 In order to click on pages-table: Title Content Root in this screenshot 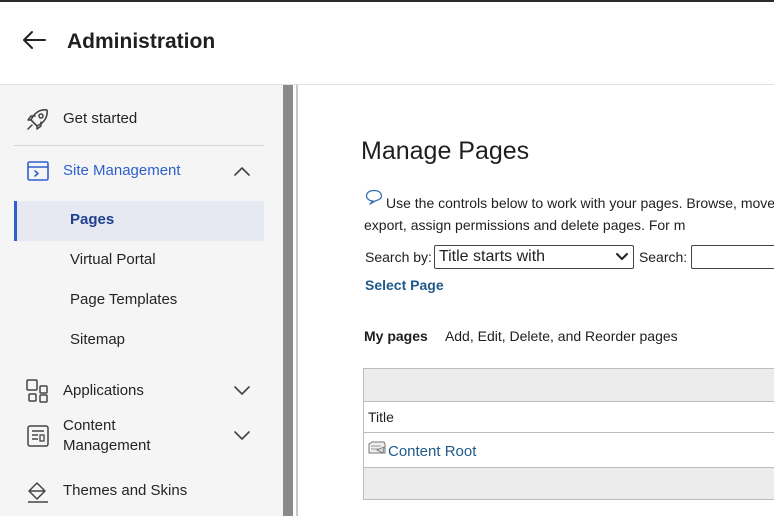, I will do `click(568, 434)`.